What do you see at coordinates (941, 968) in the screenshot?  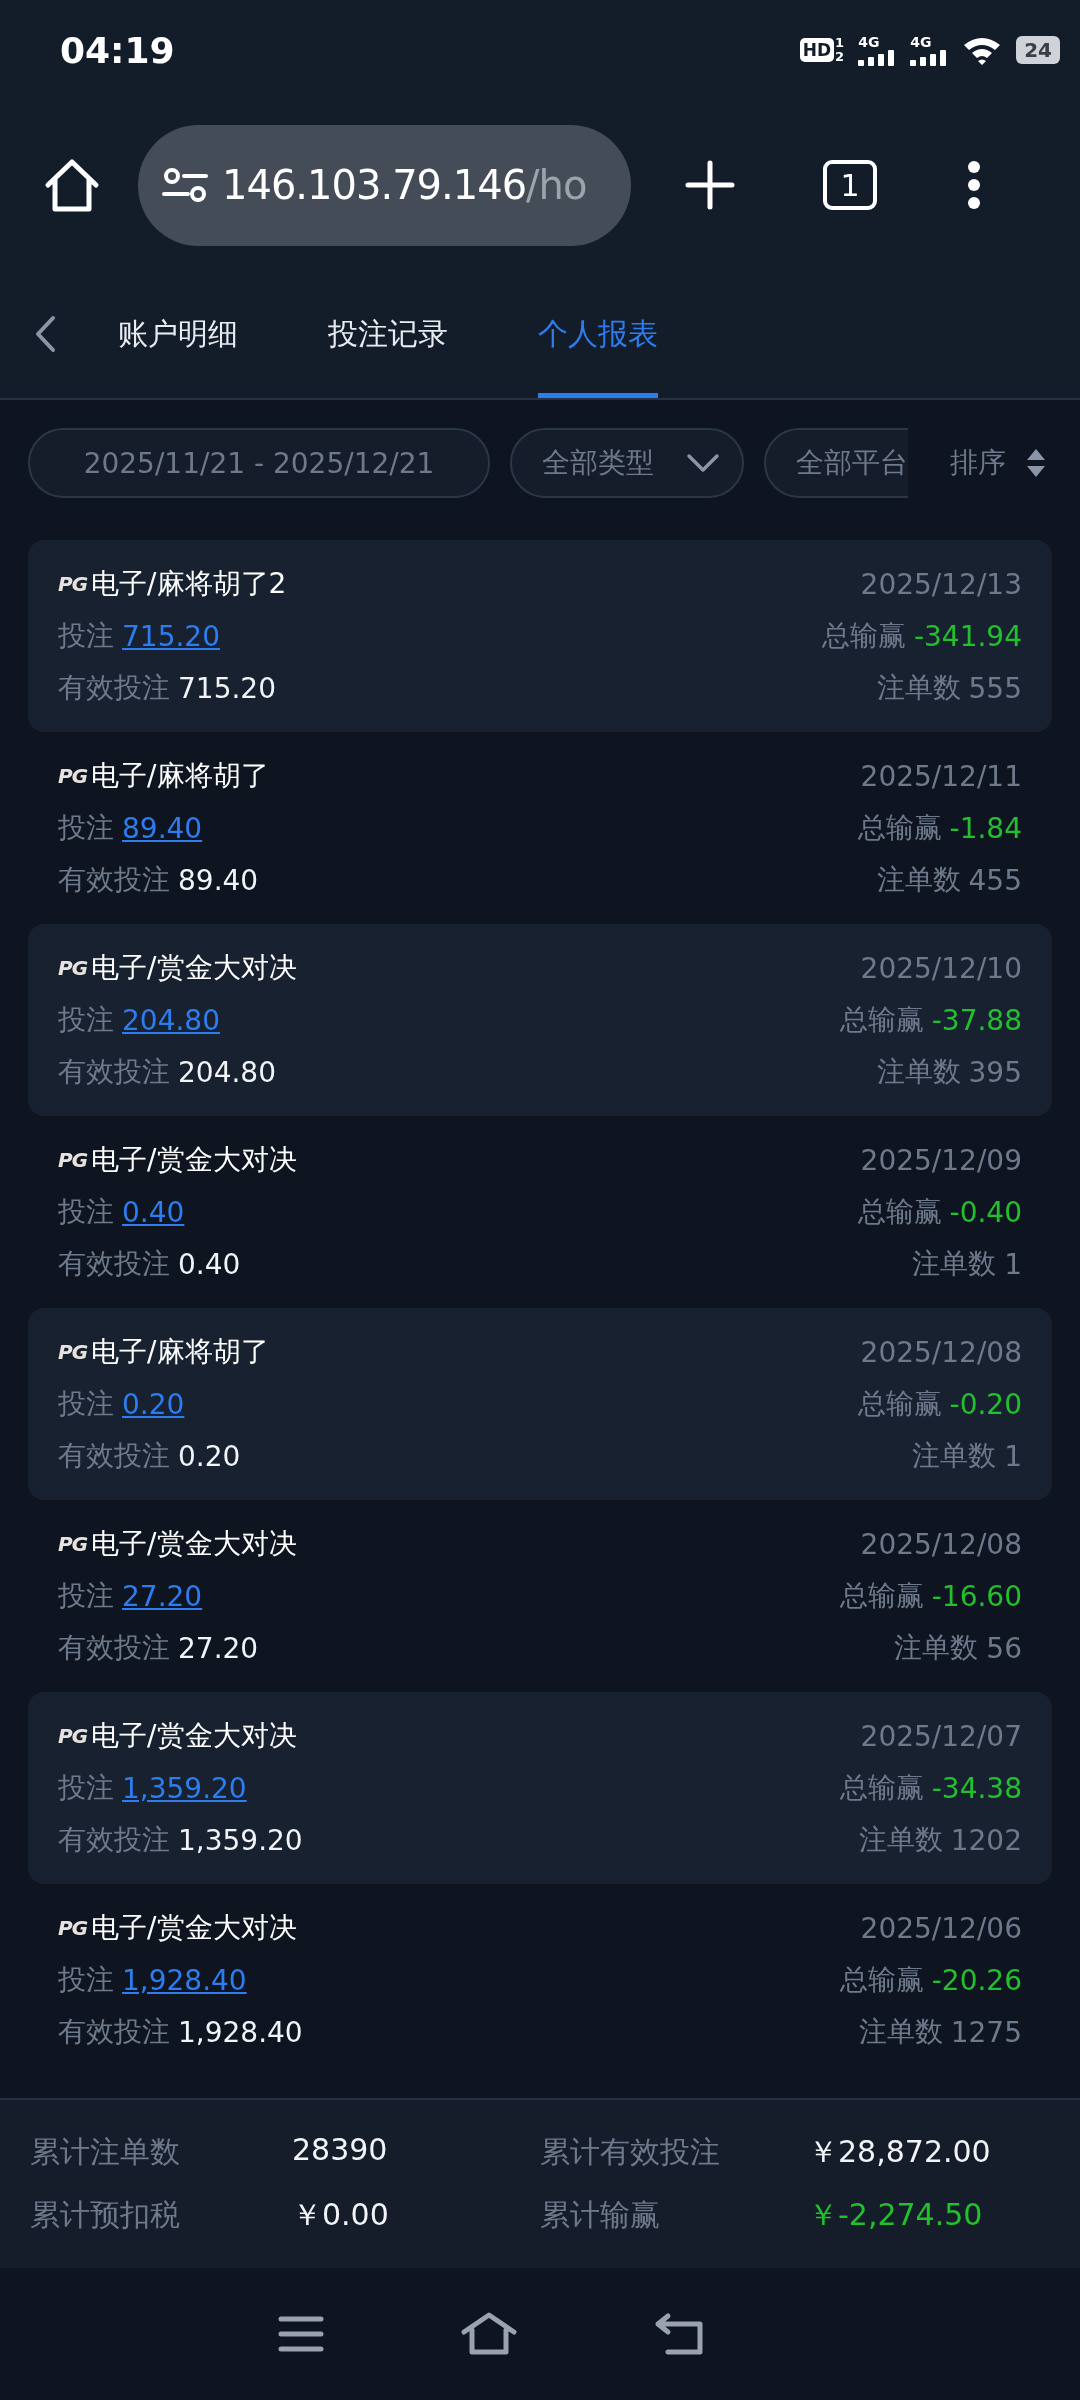 I see `record-date: 2025/12/10` at bounding box center [941, 968].